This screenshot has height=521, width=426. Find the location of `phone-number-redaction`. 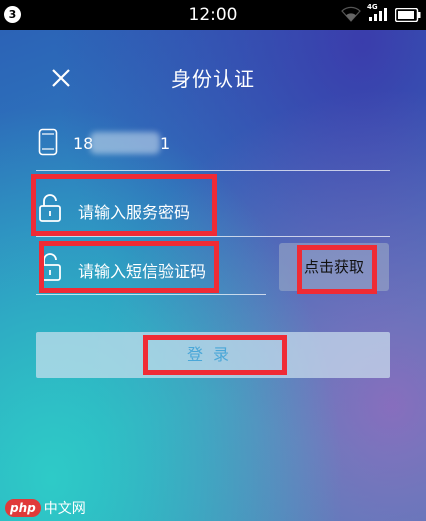

phone-number-redaction is located at coordinates (125, 143).